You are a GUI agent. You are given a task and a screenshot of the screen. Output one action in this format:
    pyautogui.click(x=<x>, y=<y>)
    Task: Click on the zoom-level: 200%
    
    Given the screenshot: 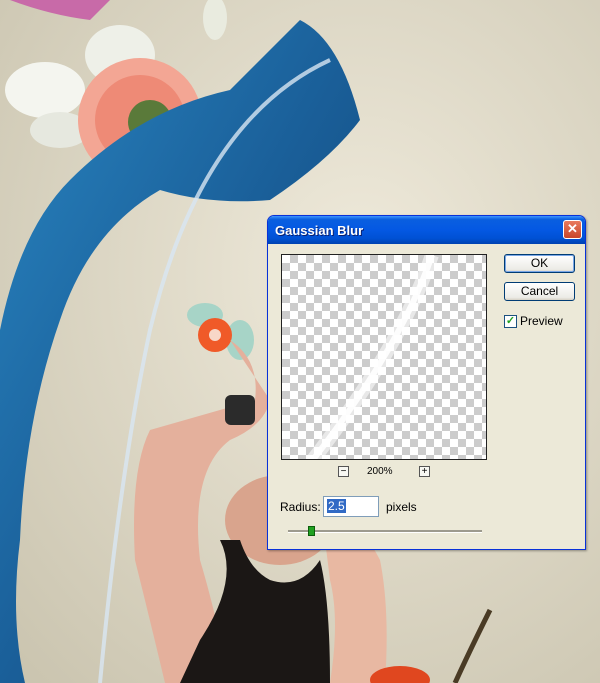 What is the action you would take?
    pyautogui.click(x=380, y=471)
    